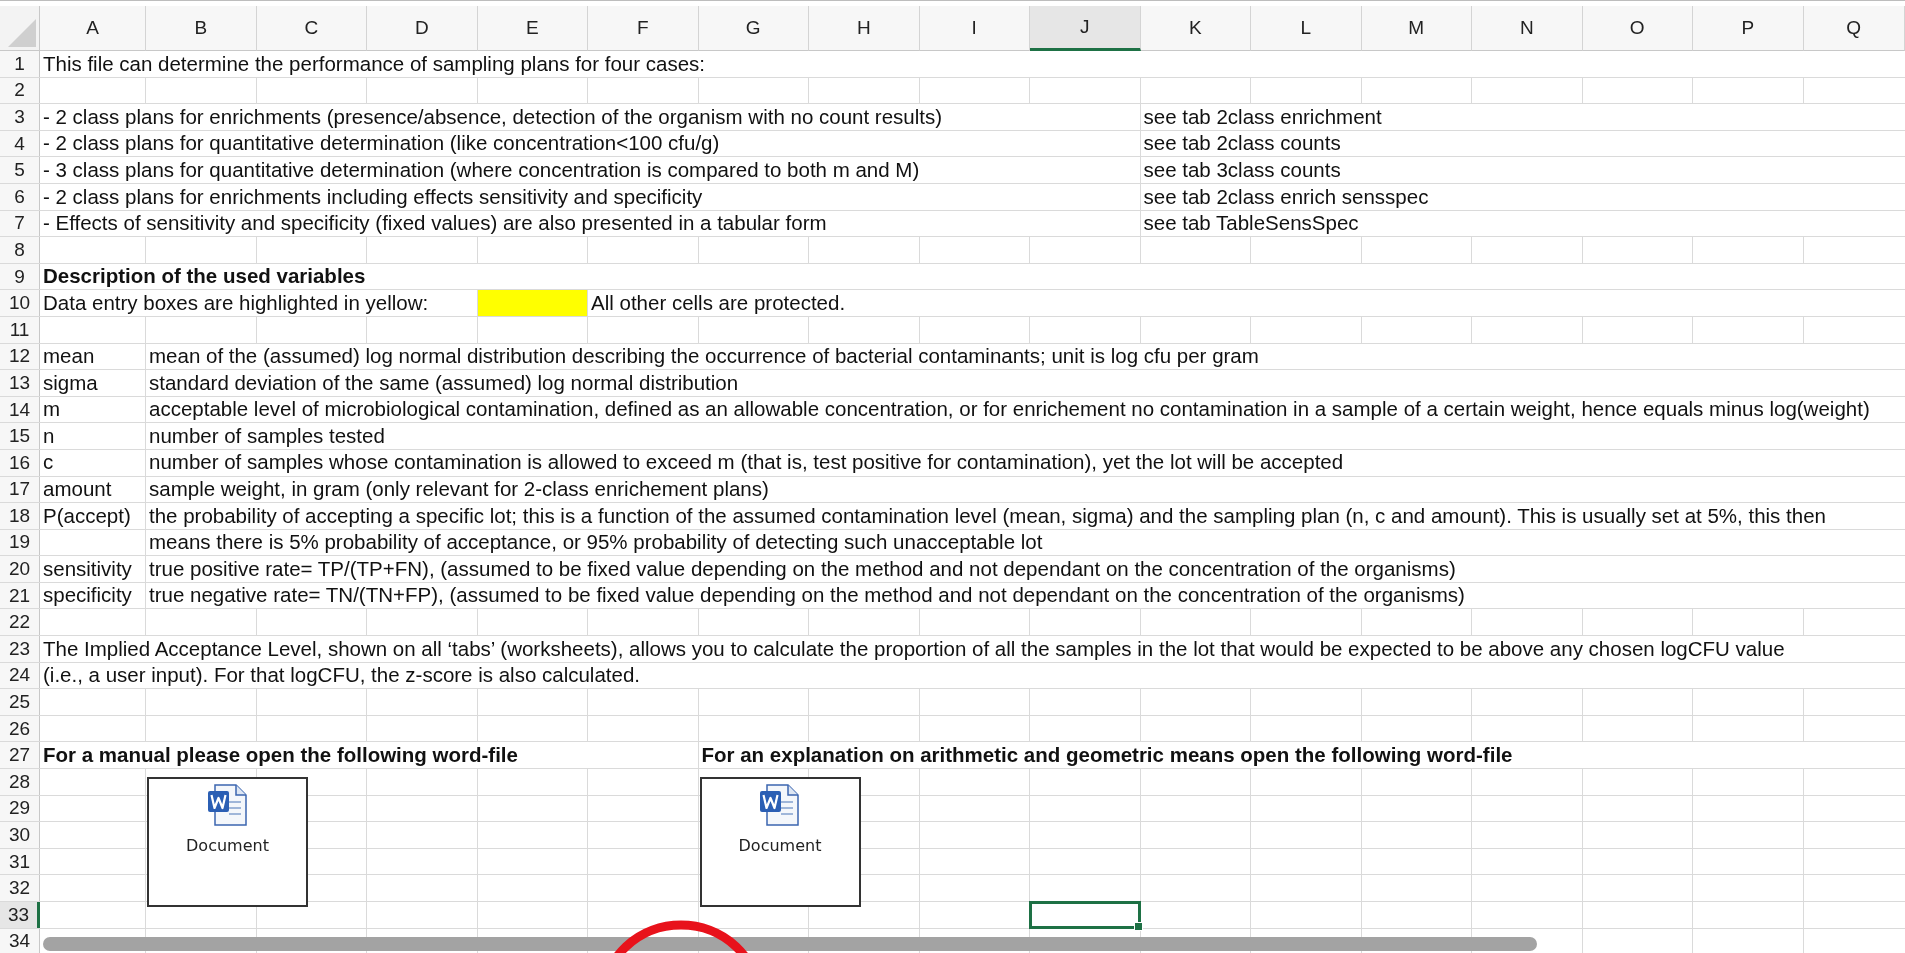  Describe the element at coordinates (20, 276) in the screenshot. I see `row-number: 9` at that location.